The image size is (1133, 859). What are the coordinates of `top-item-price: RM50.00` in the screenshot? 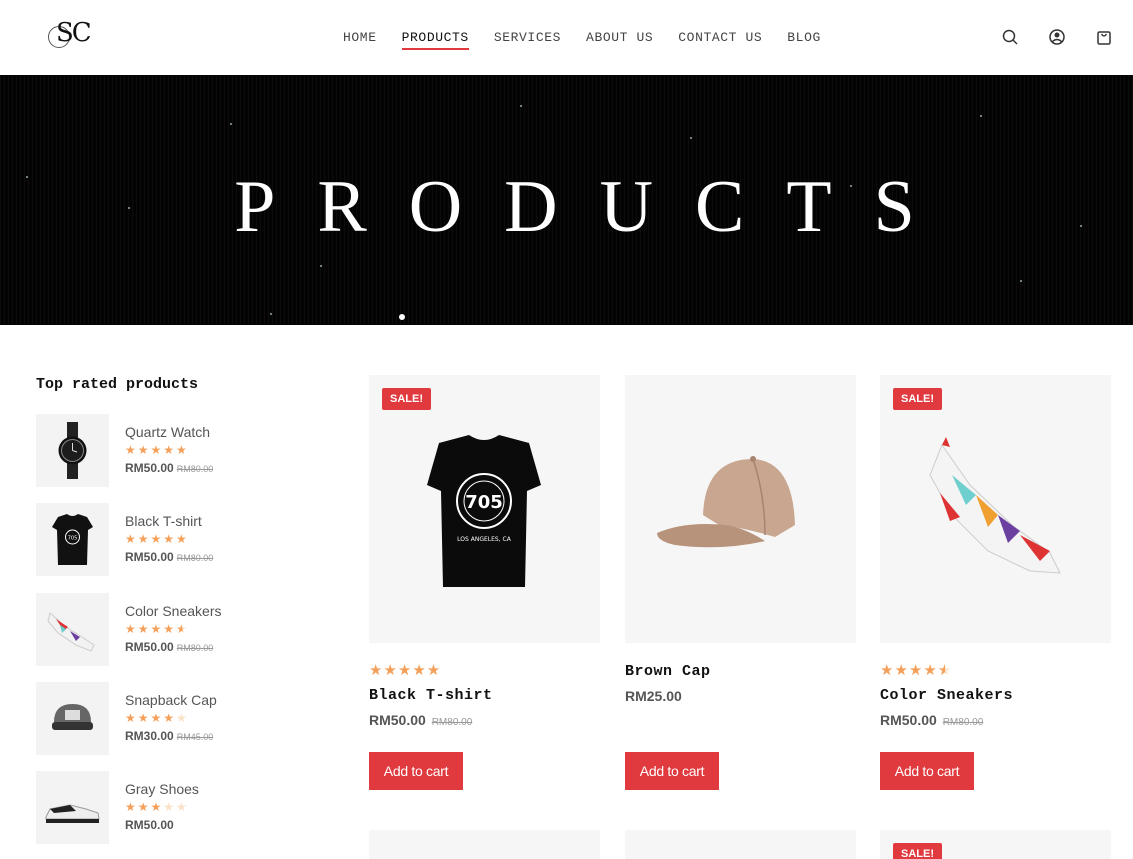 It's located at (149, 825).